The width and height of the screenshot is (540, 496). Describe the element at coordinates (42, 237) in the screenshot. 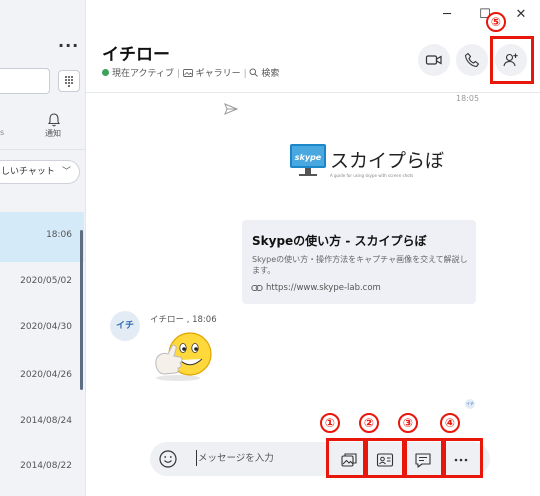

I see `chat-list-item: 18:06` at that location.